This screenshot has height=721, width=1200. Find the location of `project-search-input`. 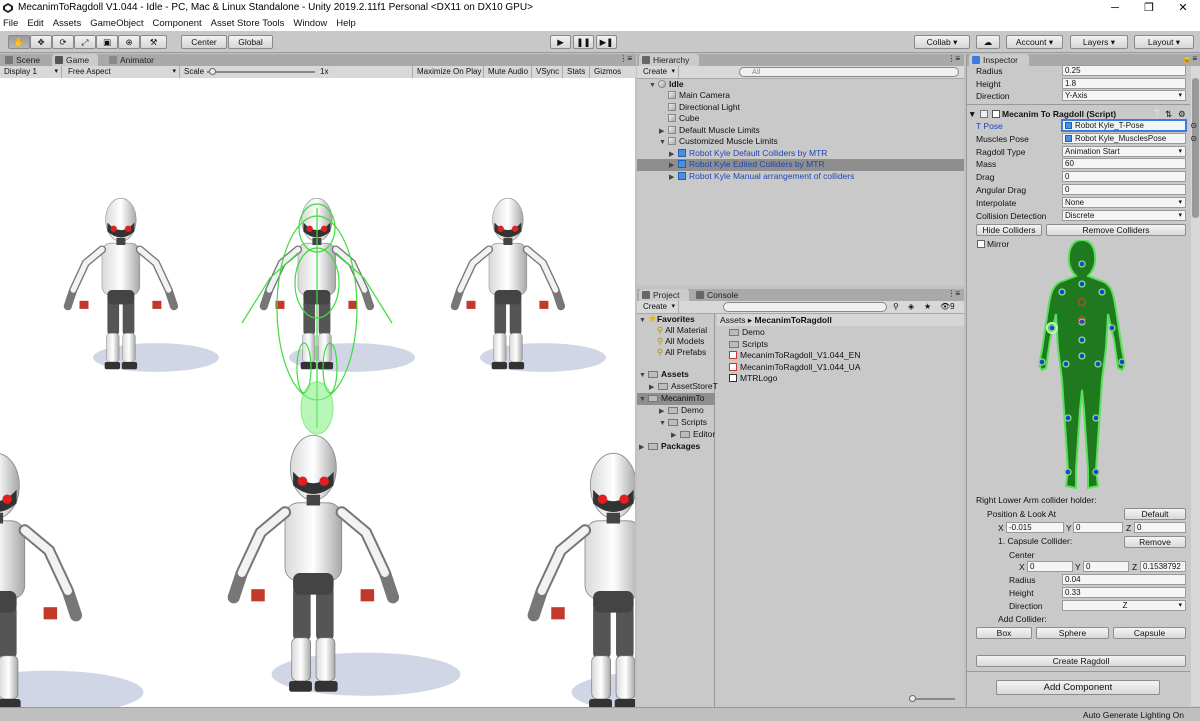

project-search-input is located at coordinates (805, 307).